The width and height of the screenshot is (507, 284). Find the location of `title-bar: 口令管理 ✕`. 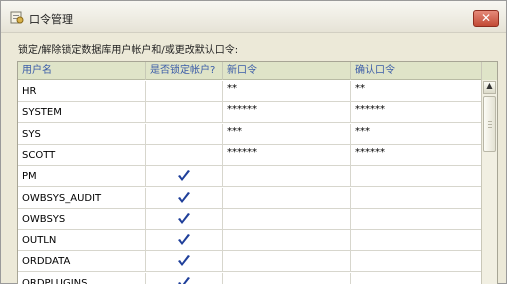

title-bar: 口令管理 ✕ is located at coordinates (253, 17).